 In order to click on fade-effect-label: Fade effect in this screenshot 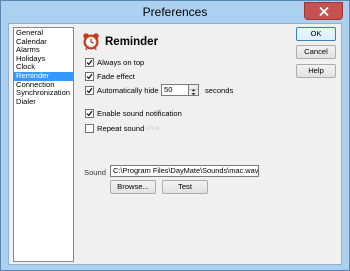, I will do `click(116, 76)`.